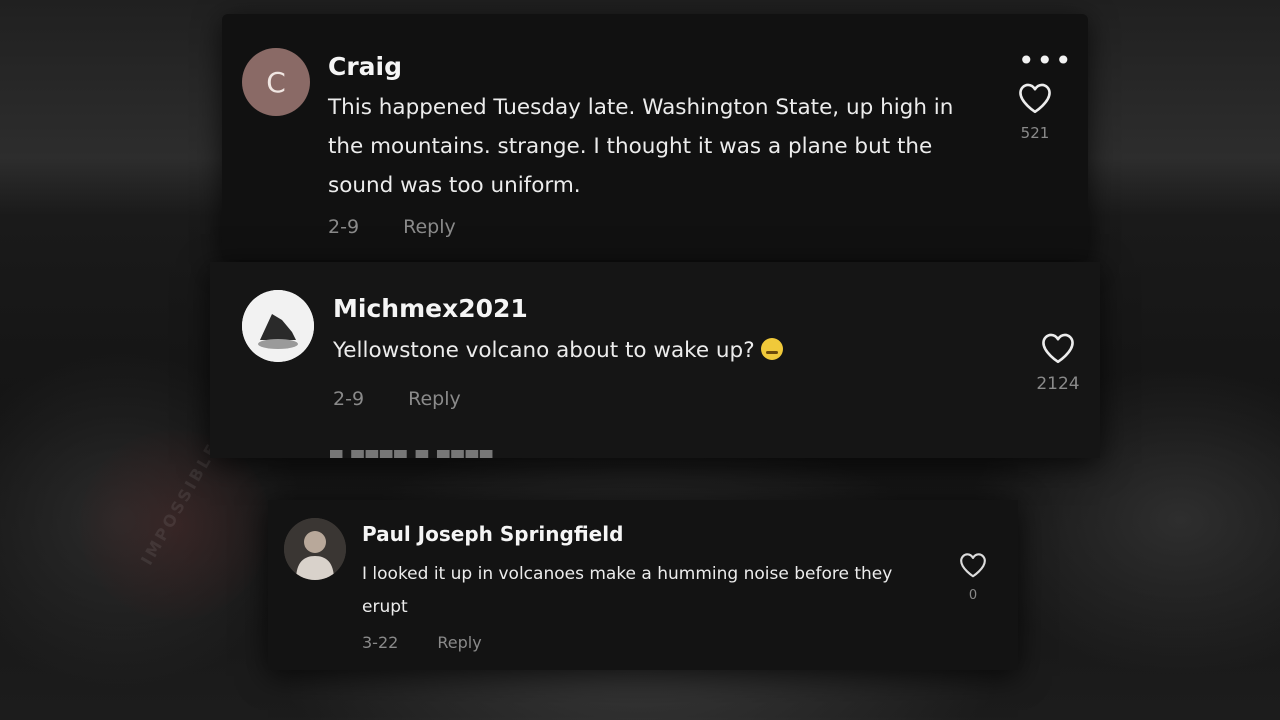 This screenshot has height=720, width=1280. What do you see at coordinates (430, 308) in the screenshot?
I see `username: Michmex2021` at bounding box center [430, 308].